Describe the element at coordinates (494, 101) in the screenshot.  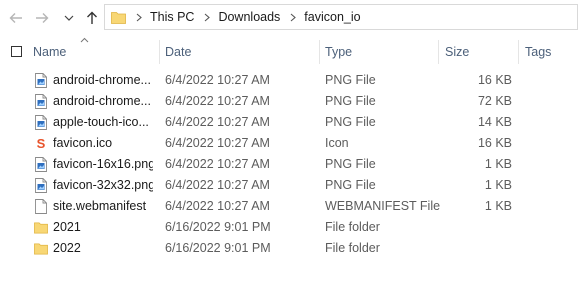
I see `file-size: 72 KB` at that location.